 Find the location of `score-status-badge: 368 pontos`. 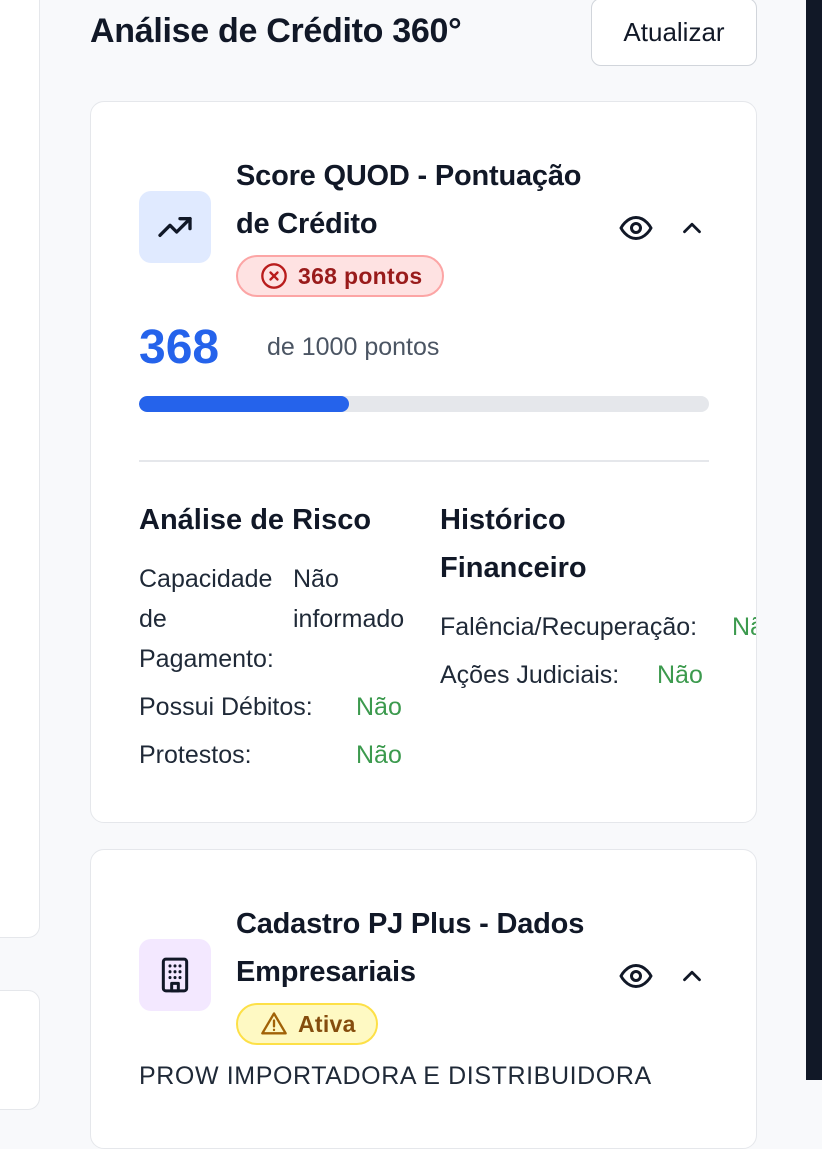

score-status-badge: 368 pontos is located at coordinates (340, 276).